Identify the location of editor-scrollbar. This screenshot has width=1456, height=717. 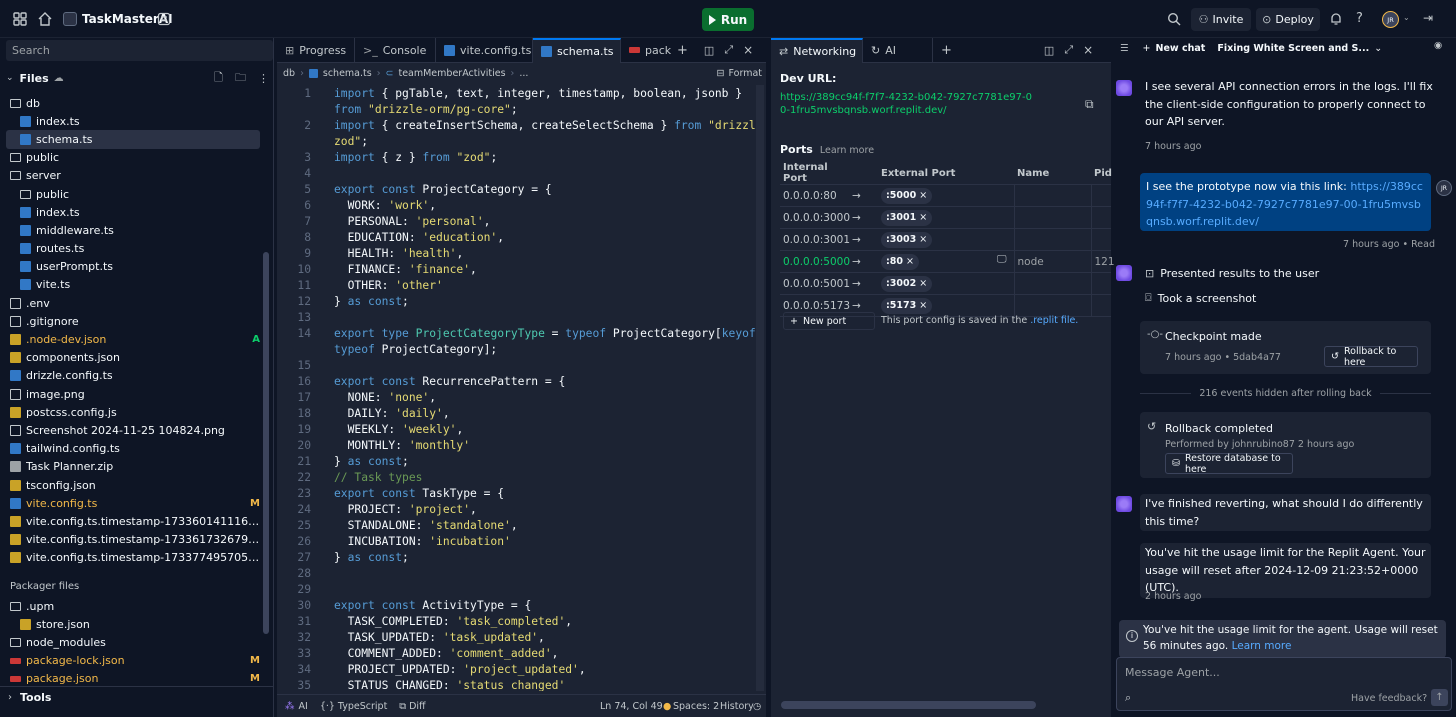
(760, 388).